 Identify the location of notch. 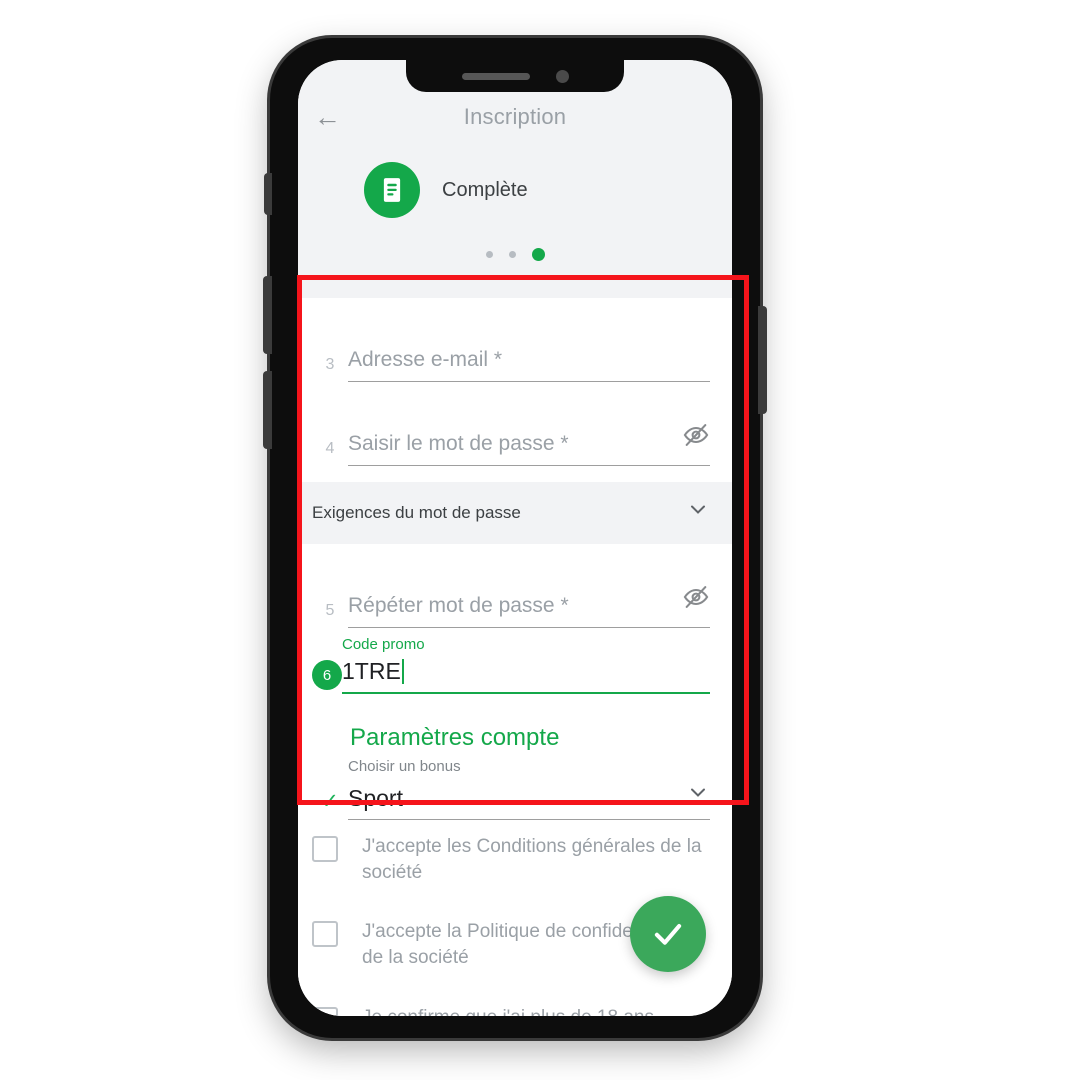
(515, 76).